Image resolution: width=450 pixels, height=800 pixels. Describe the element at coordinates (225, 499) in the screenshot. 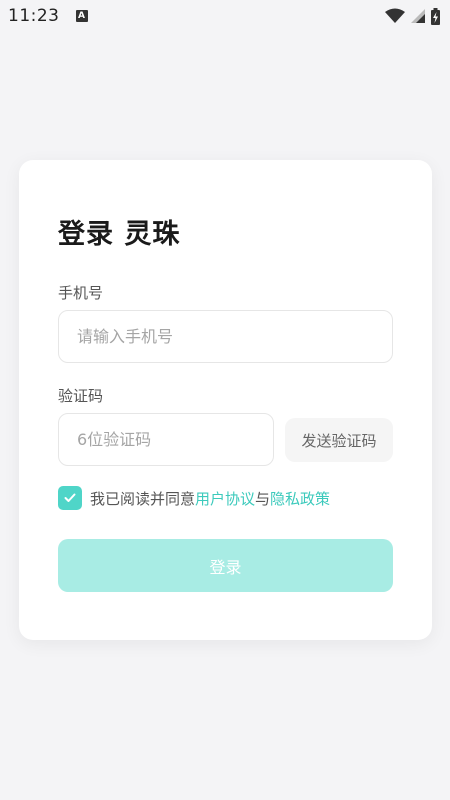

I see `terms-link: 用户协议` at that location.